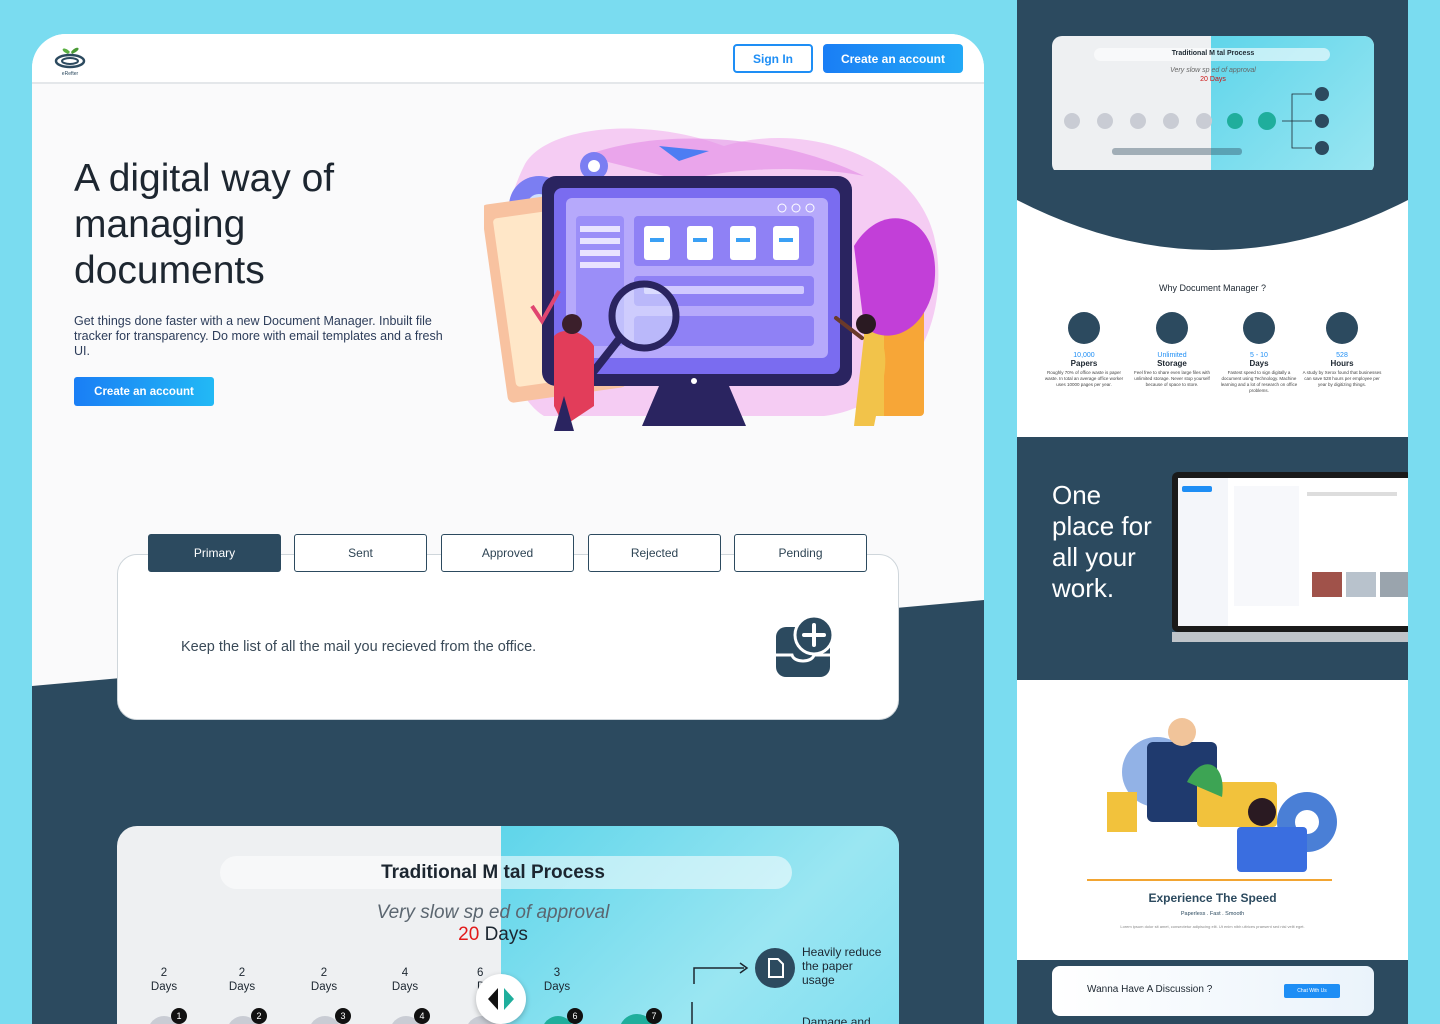  Describe the element at coordinates (654, 553) in the screenshot. I see `tab-rejected: Rejected` at that location.